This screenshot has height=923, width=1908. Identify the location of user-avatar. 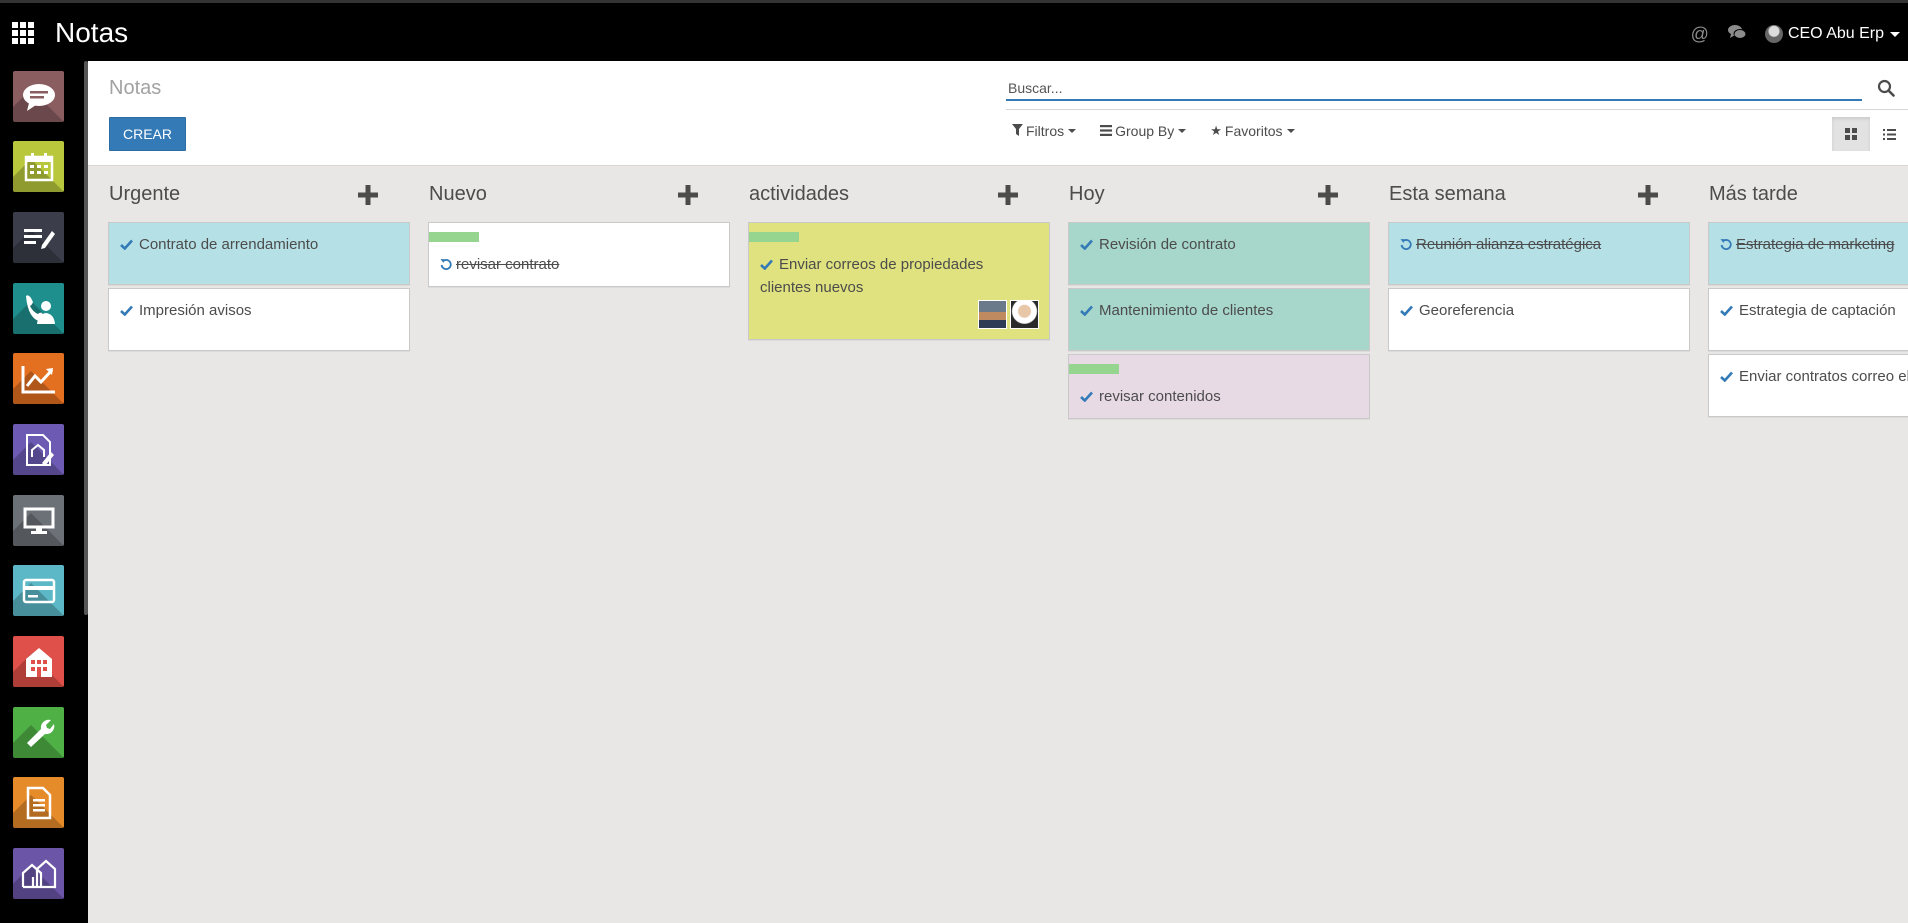
(1773, 34).